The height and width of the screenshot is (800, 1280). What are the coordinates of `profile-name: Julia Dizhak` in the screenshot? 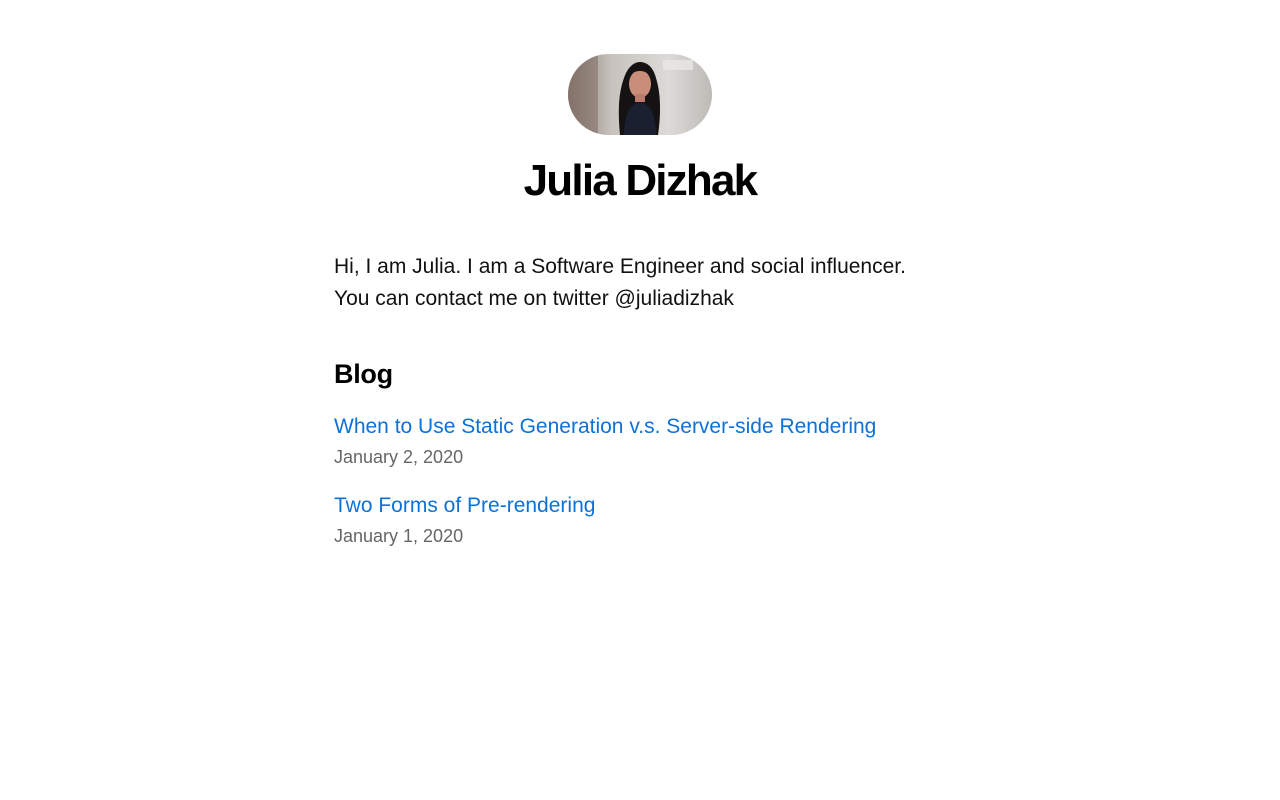 It's located at (641, 180).